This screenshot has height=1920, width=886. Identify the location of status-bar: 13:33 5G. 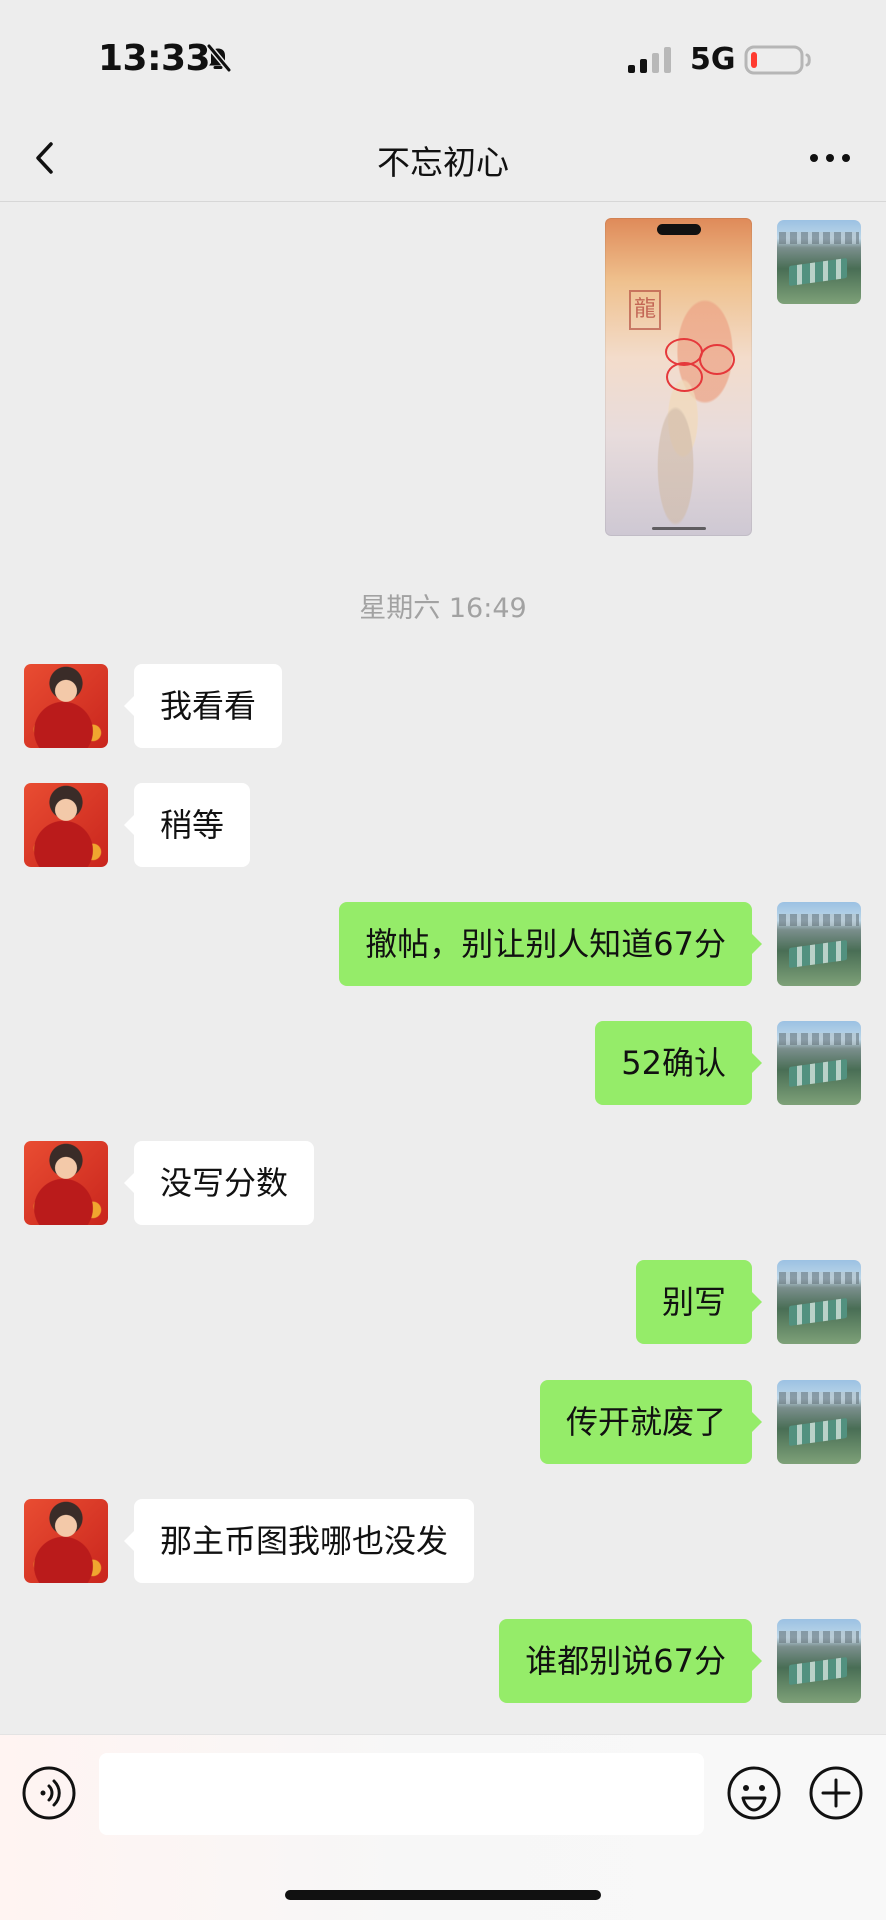
(443, 59).